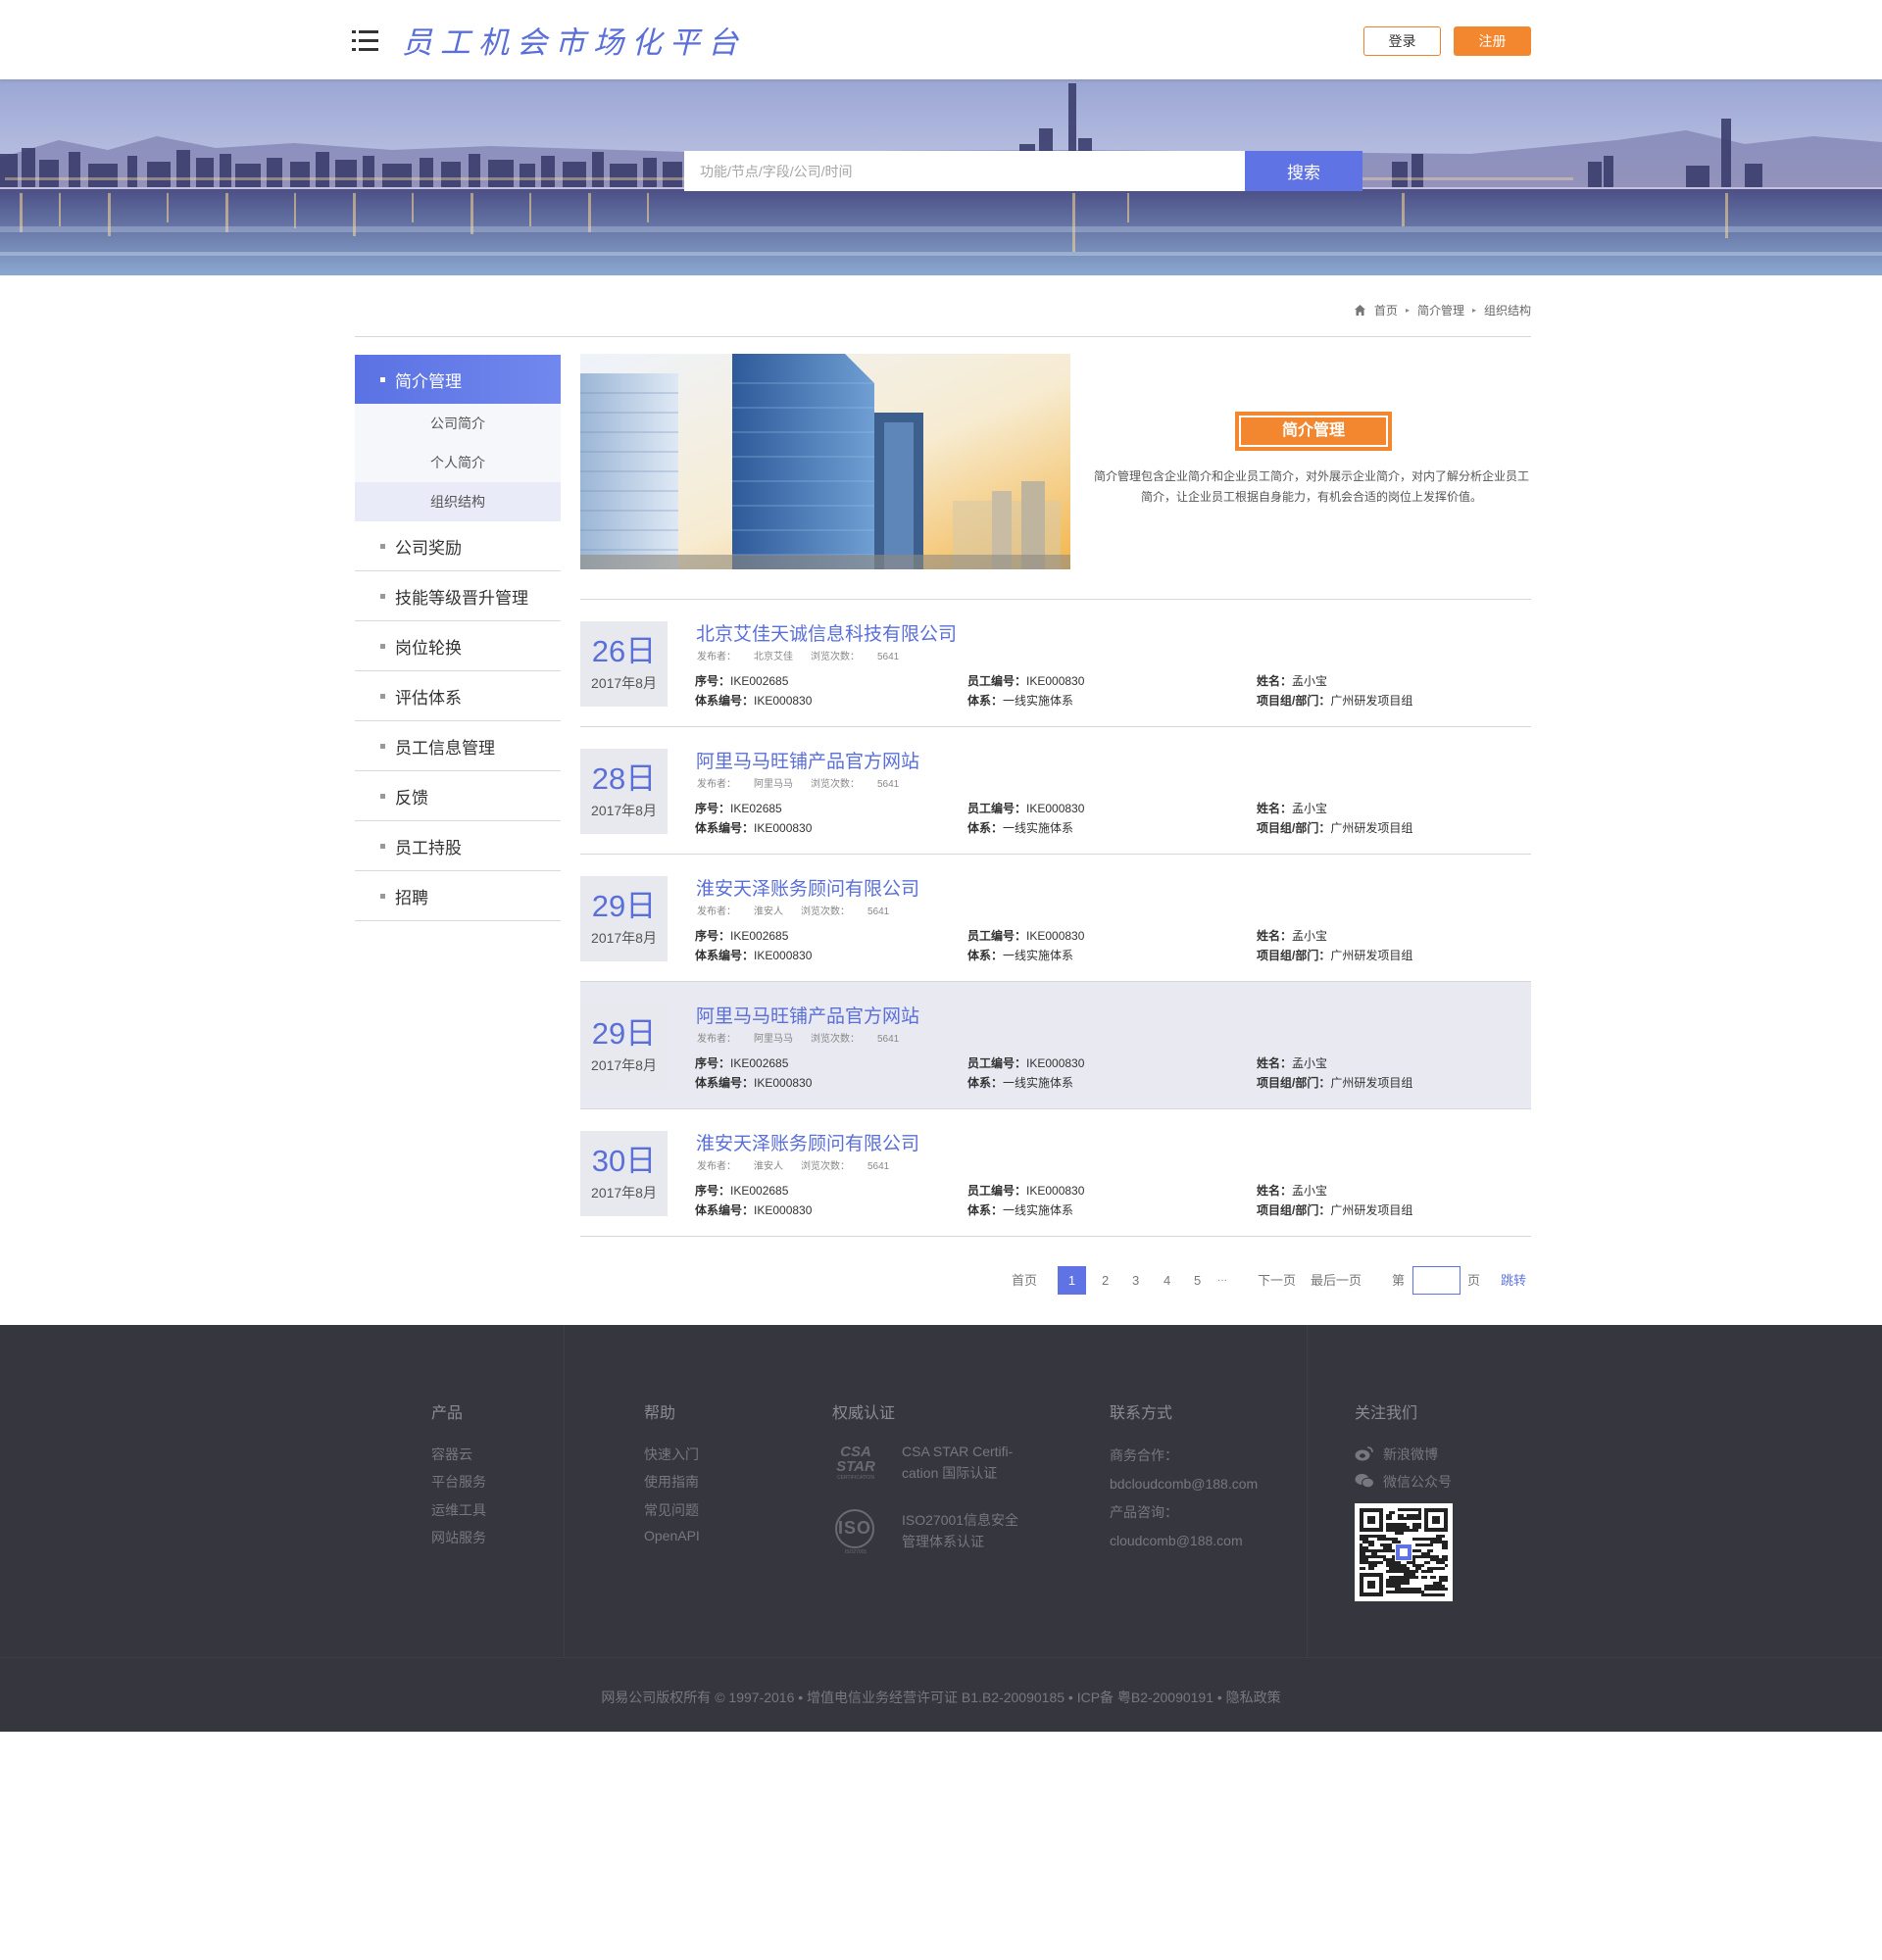 Image resolution: width=1882 pixels, height=1960 pixels. What do you see at coordinates (1277, 1280) in the screenshot?
I see `page-next-link: 下一页` at bounding box center [1277, 1280].